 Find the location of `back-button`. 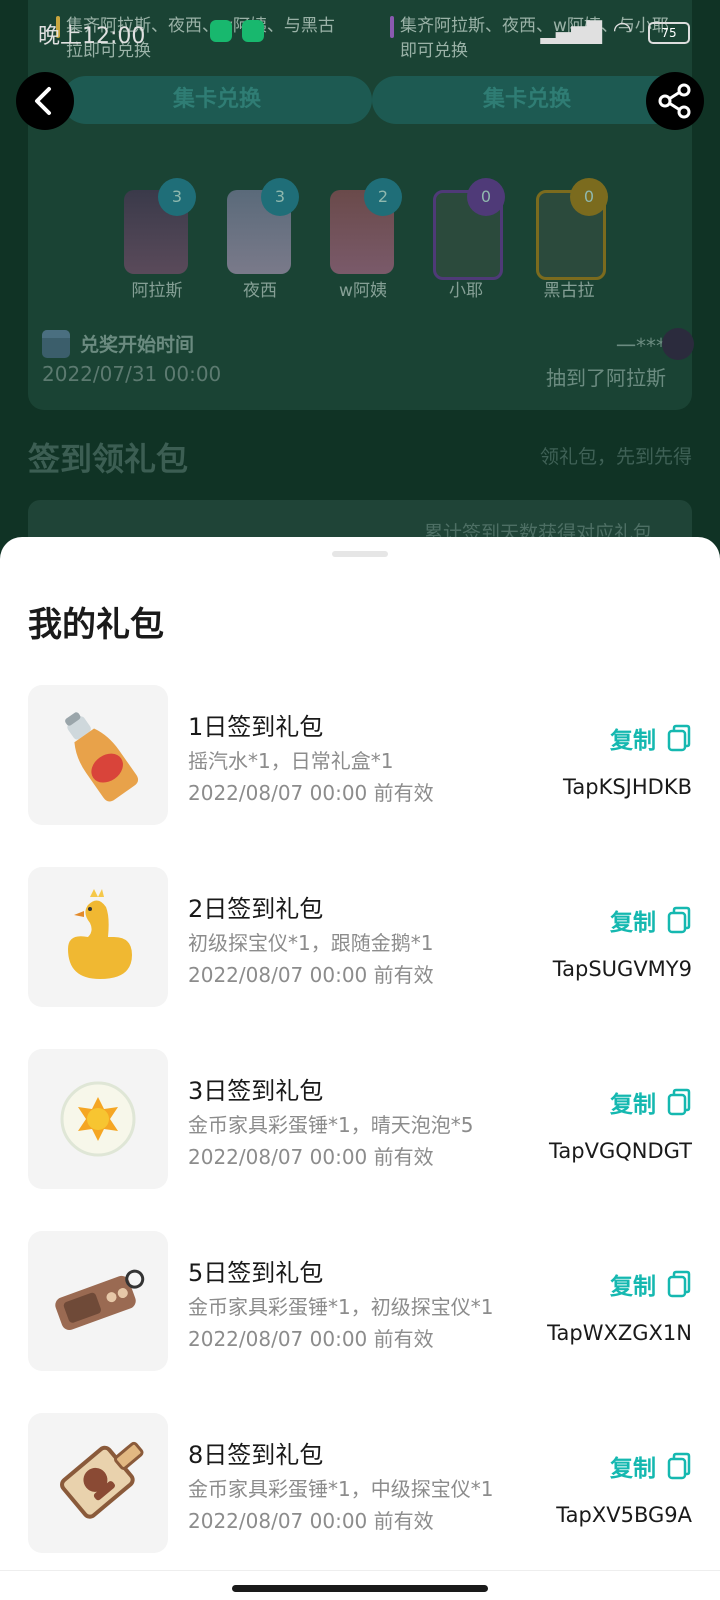

back-button is located at coordinates (45, 101).